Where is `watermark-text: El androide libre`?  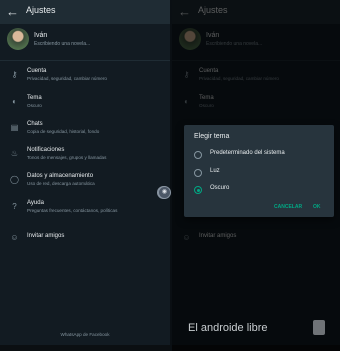
watermark-text: El androide libre is located at coordinates (228, 328).